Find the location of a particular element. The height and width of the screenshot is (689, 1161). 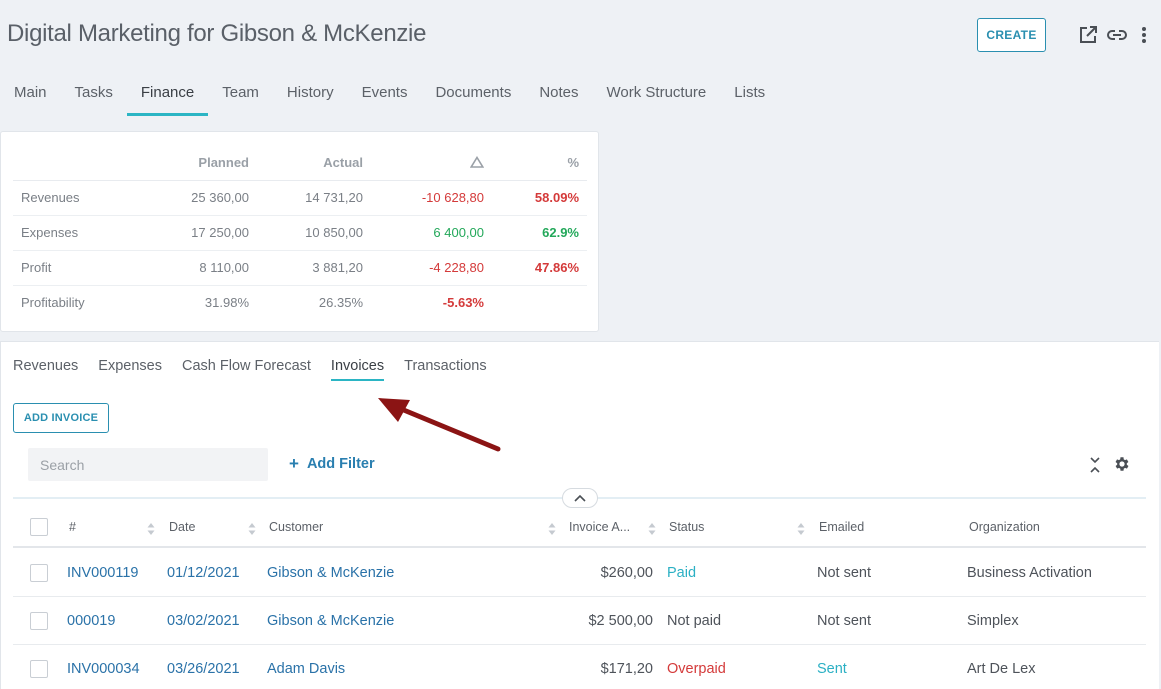

summary-planned: 8 110,00 is located at coordinates (210, 268).